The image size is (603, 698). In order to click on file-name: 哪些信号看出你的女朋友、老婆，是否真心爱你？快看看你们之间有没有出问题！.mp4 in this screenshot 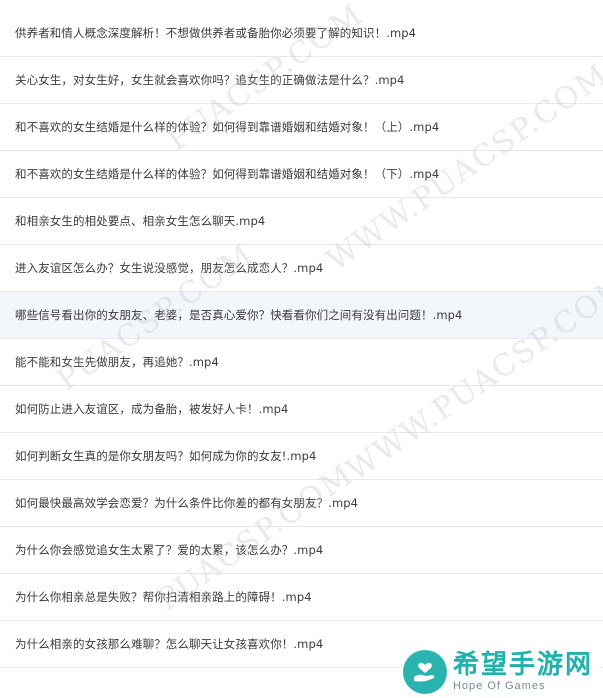, I will do `click(239, 315)`.